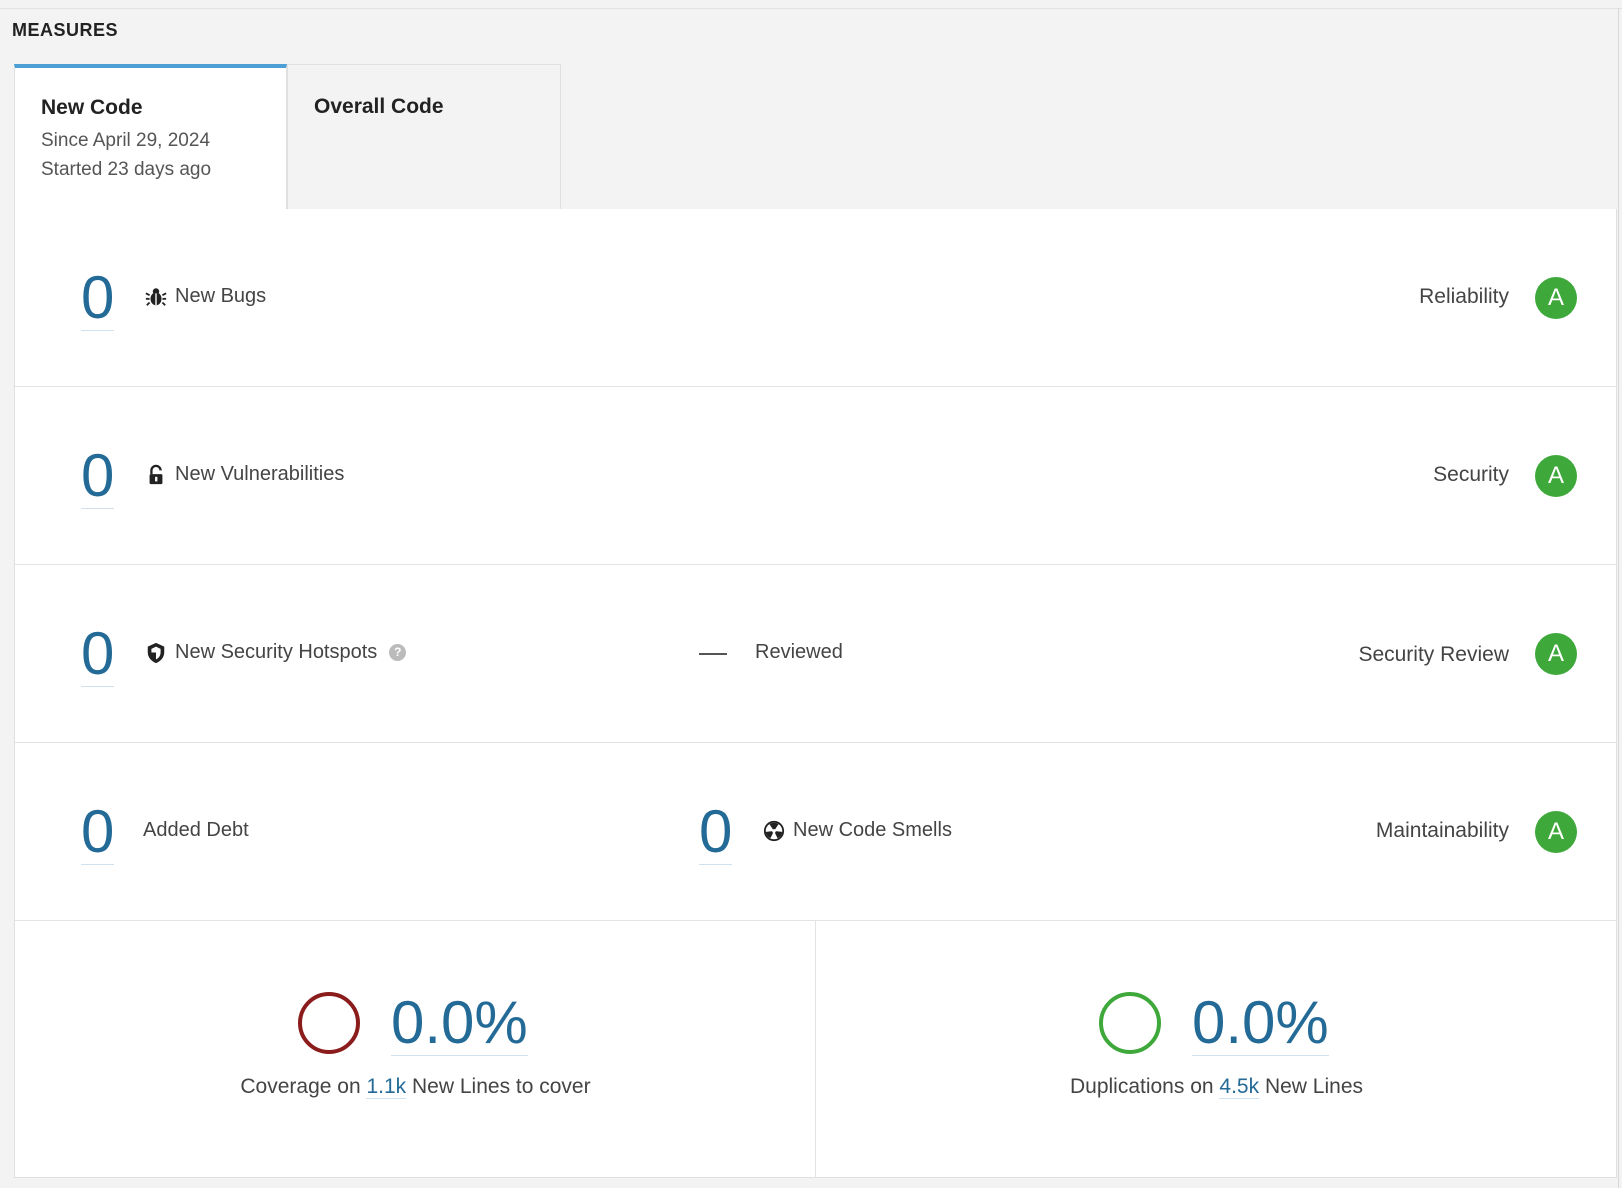 The image size is (1622, 1188). Describe the element at coordinates (816, 476) in the screenshot. I see `security-row: 0 New Vulnerabilities Security A` at that location.